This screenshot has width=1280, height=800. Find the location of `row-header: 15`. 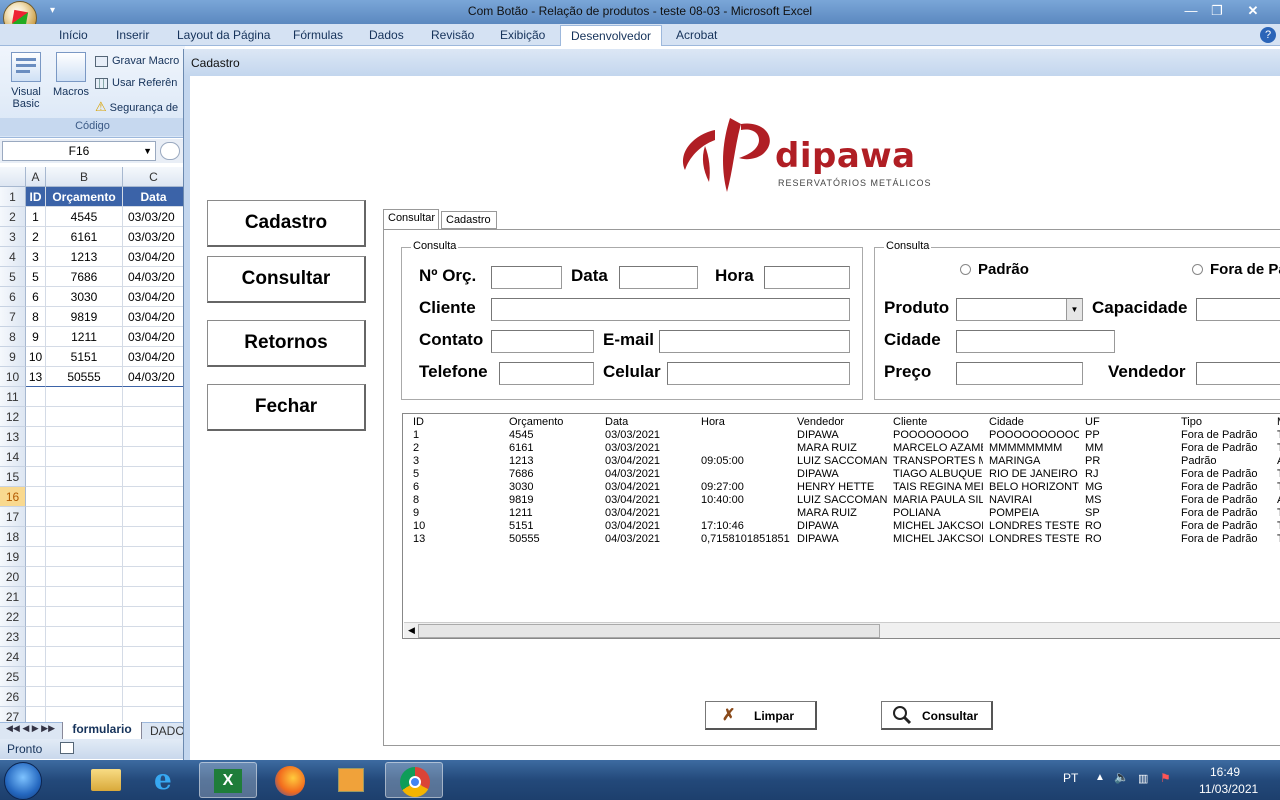

row-header: 15 is located at coordinates (13, 477).